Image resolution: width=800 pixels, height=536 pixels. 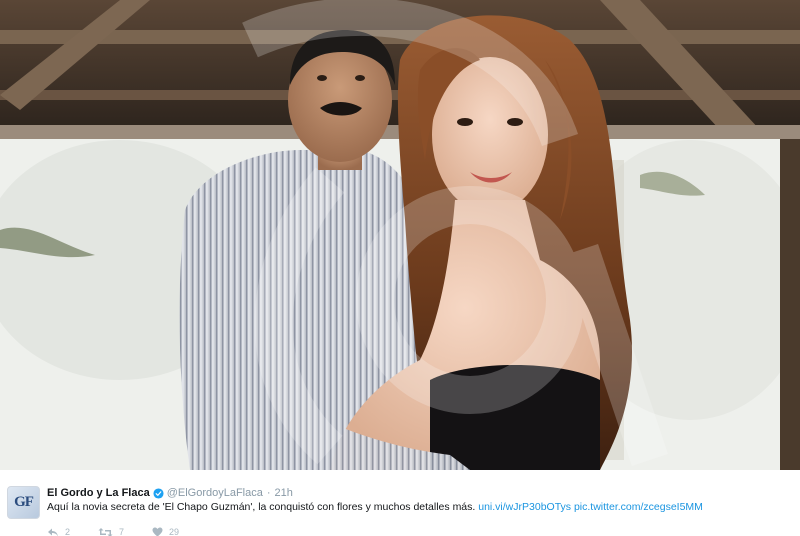 I want to click on reply-count: 2, so click(x=68, y=531).